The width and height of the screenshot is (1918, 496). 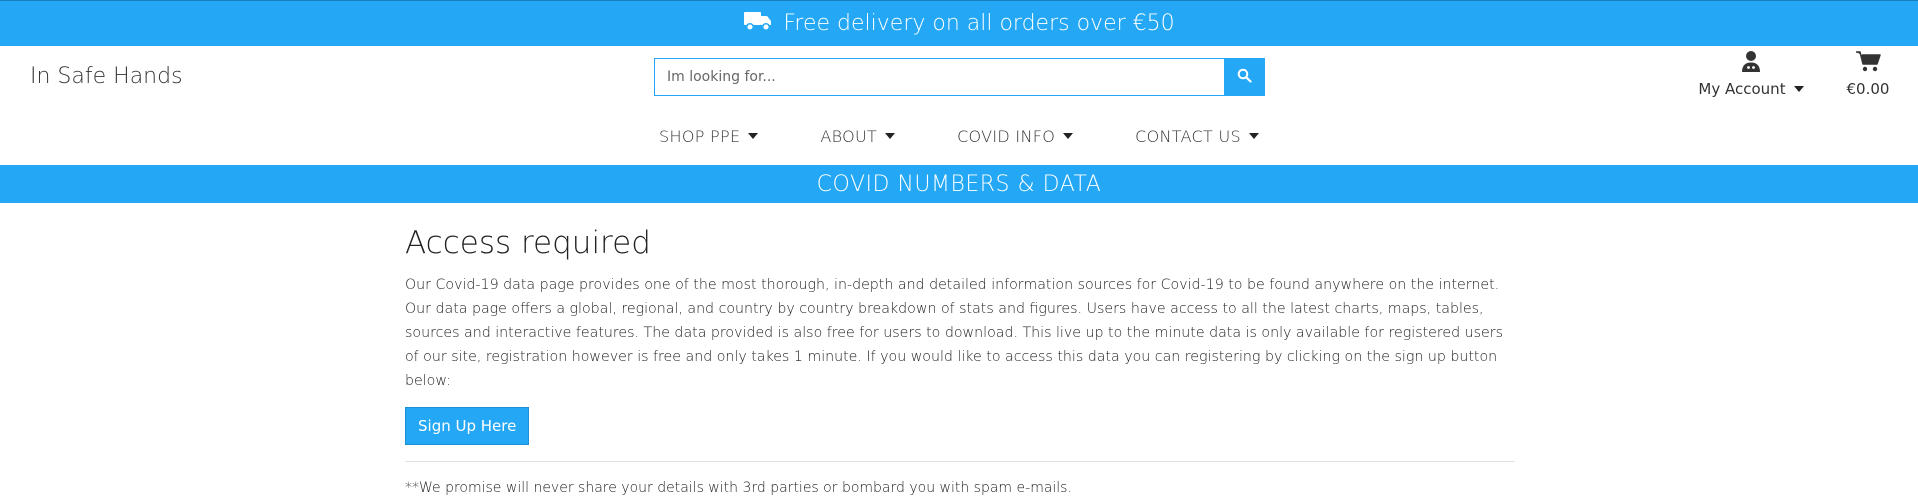 I want to click on search-form, so click(x=959, y=77).